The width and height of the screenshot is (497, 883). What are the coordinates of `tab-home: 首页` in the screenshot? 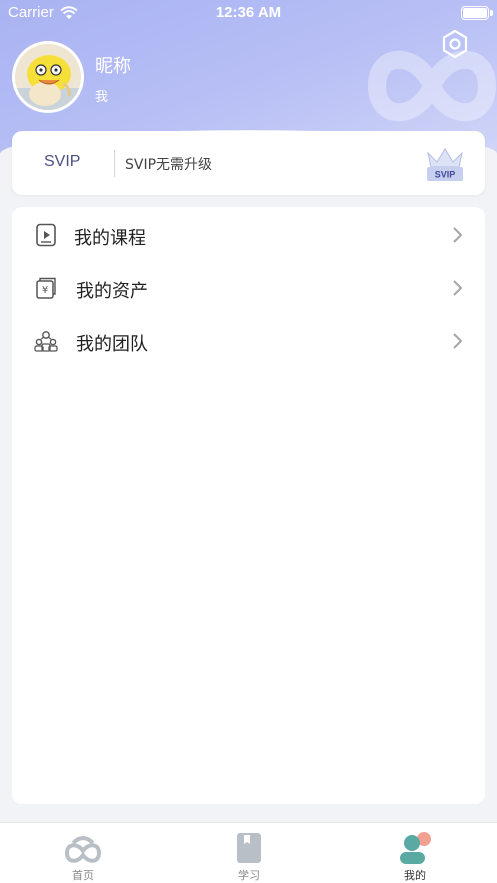 It's located at (83, 853).